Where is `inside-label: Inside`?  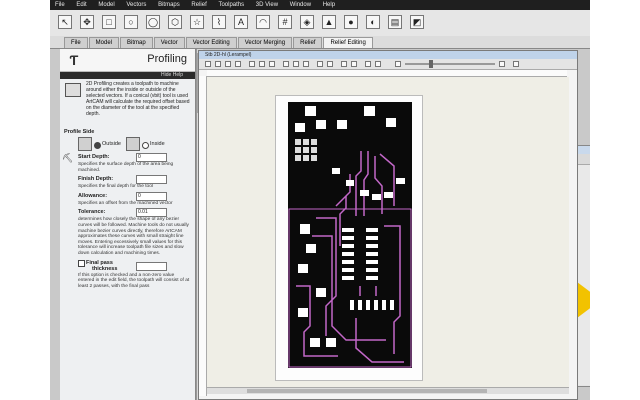
inside-label: Inside is located at coordinates (157, 144).